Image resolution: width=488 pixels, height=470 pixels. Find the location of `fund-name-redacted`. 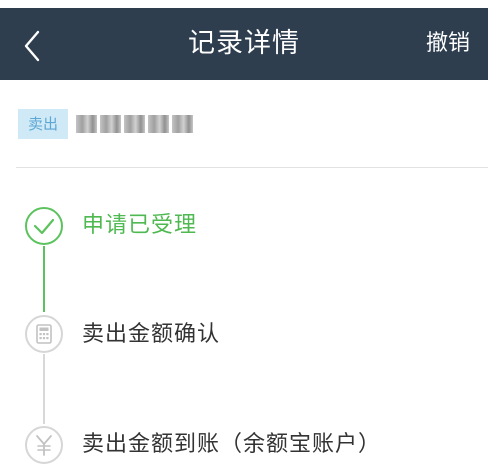

fund-name-redacted is located at coordinates (135, 124).